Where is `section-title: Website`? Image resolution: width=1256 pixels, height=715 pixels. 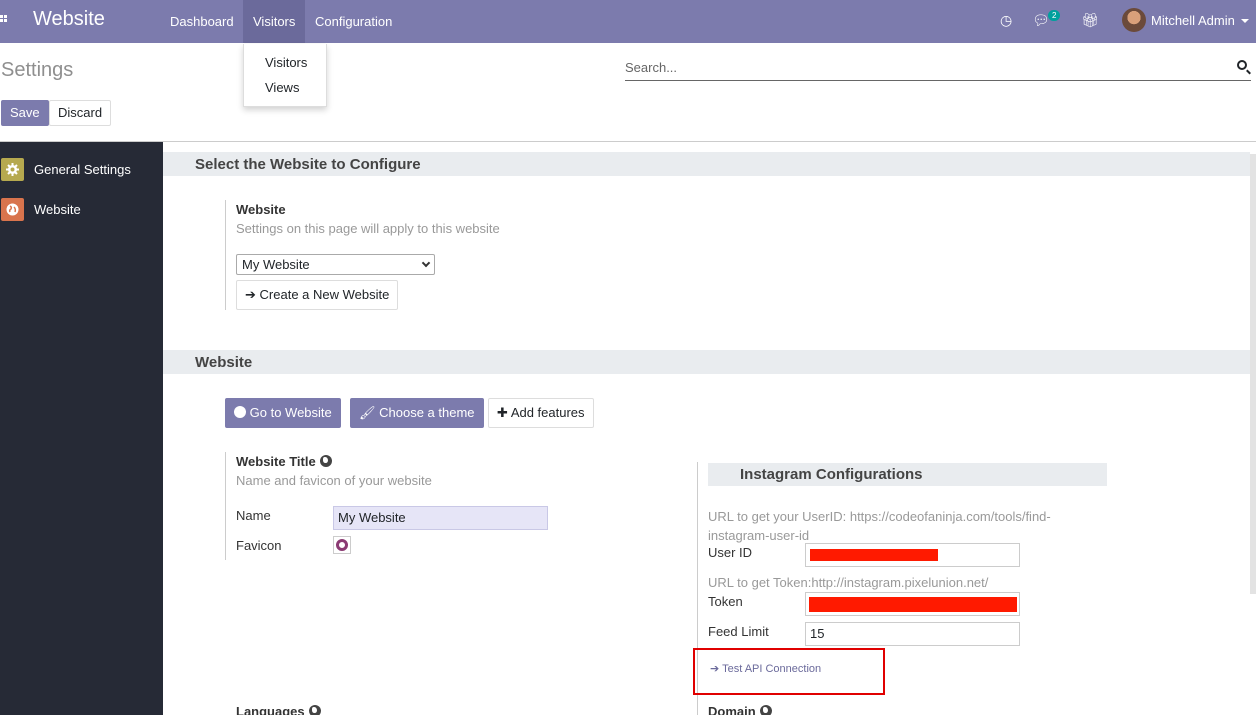 section-title: Website is located at coordinates (224, 362).